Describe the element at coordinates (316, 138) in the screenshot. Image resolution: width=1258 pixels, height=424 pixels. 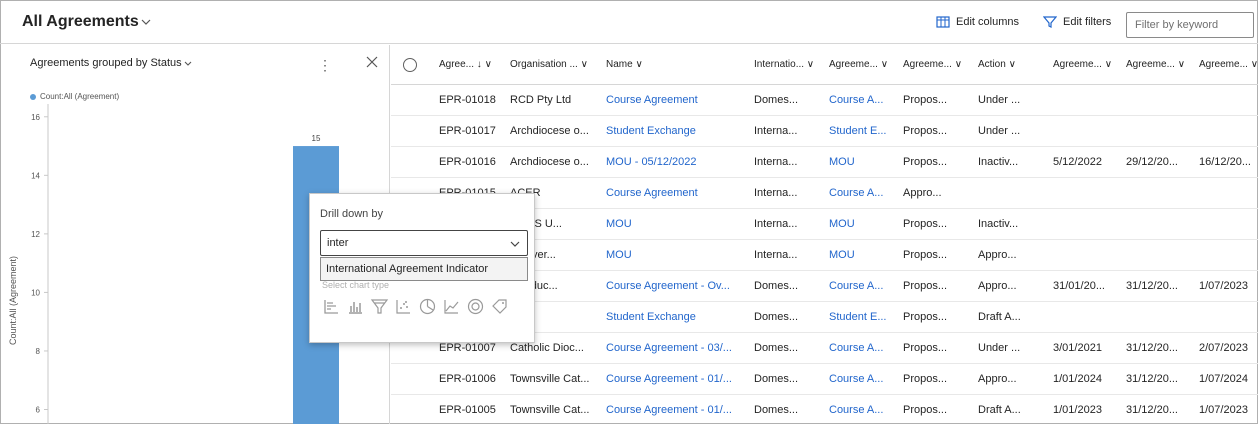
I see `bar-value-label: 15` at that location.